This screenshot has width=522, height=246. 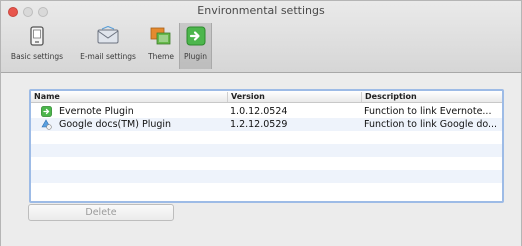 I want to click on toolbar-item-plugin: Plugin, so click(x=195, y=46).